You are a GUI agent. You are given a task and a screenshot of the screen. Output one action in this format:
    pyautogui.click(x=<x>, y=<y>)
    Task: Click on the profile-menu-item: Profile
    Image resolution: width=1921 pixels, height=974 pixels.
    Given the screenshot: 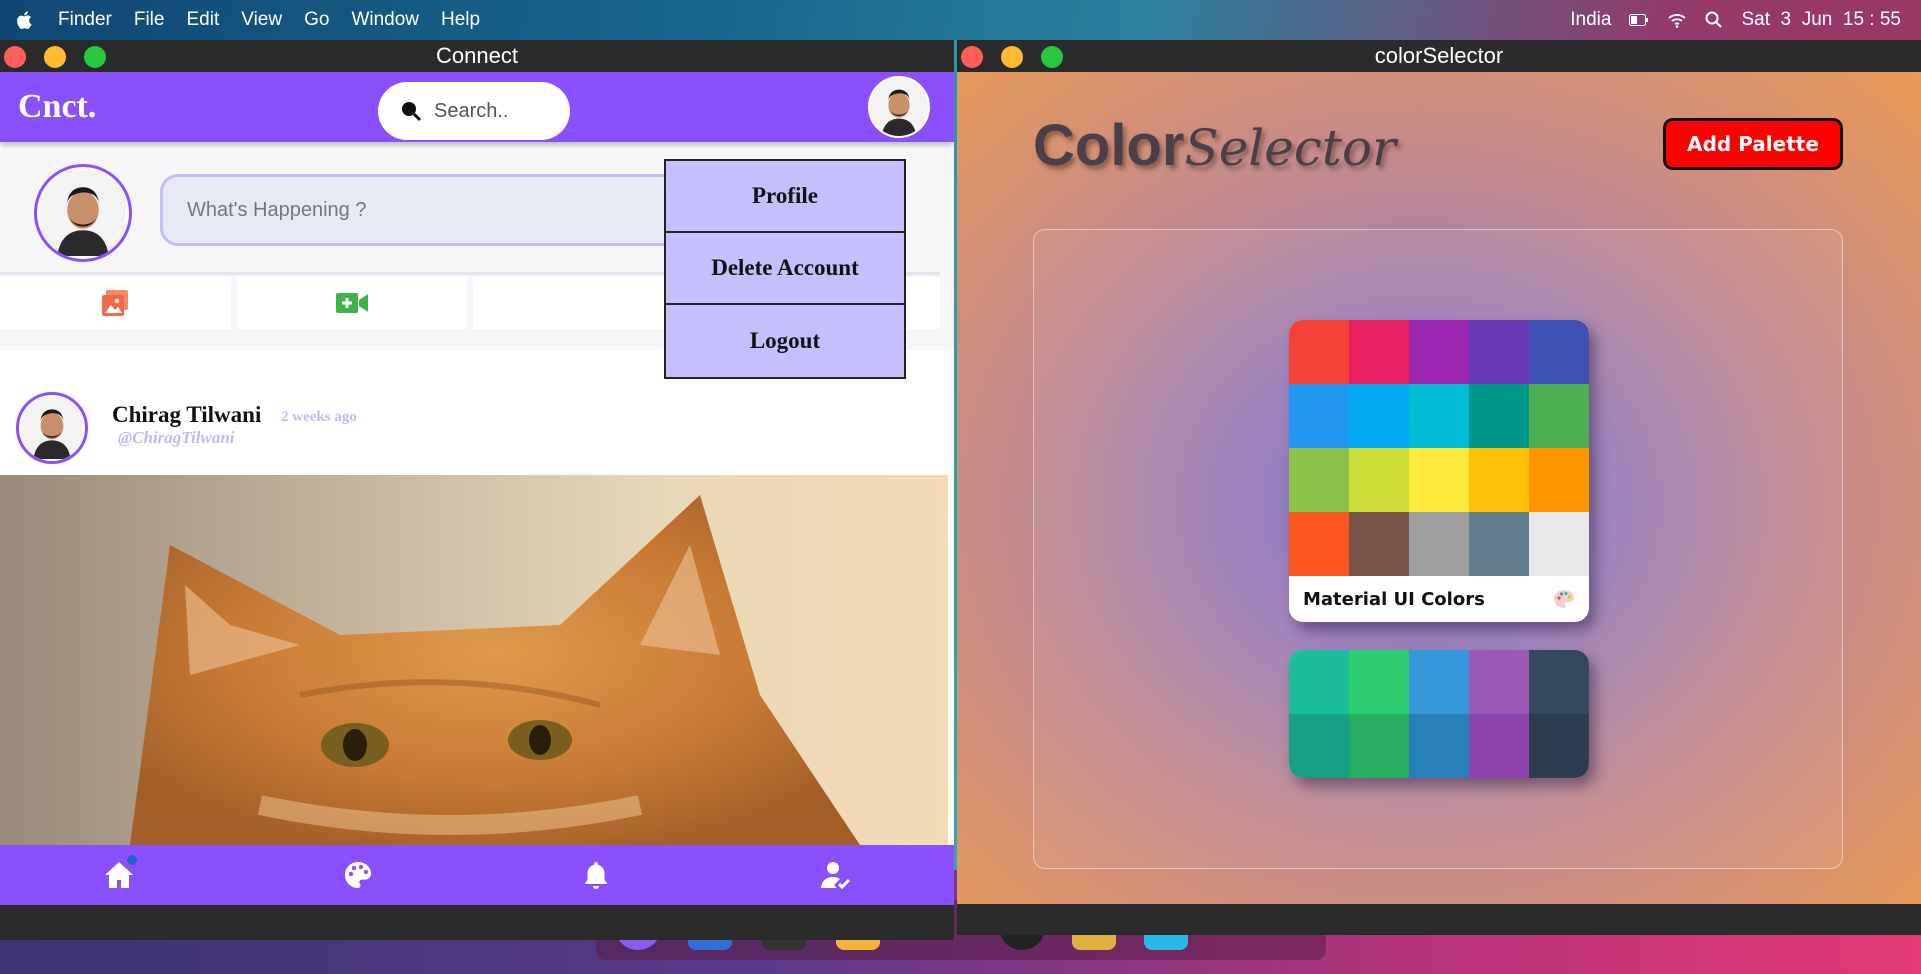 What is the action you would take?
    pyautogui.click(x=785, y=197)
    